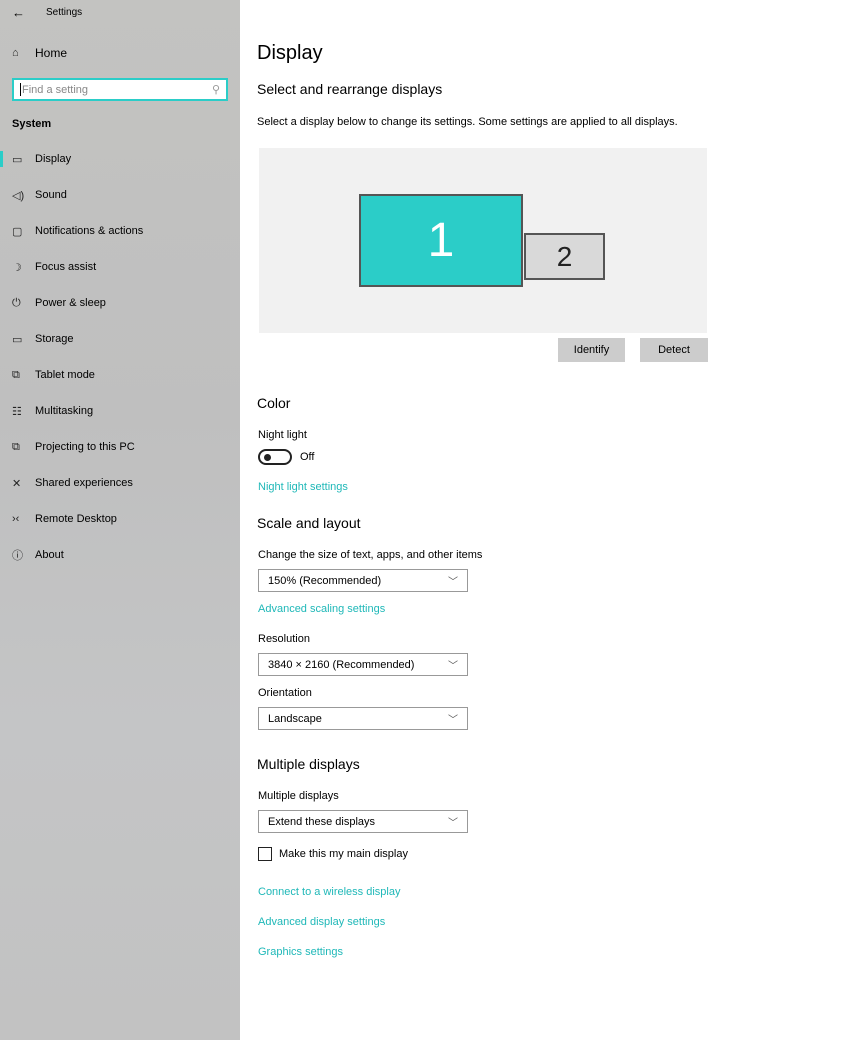 The height and width of the screenshot is (1040, 852). What do you see at coordinates (284, 639) in the screenshot?
I see `resolution-label: Resolution` at bounding box center [284, 639].